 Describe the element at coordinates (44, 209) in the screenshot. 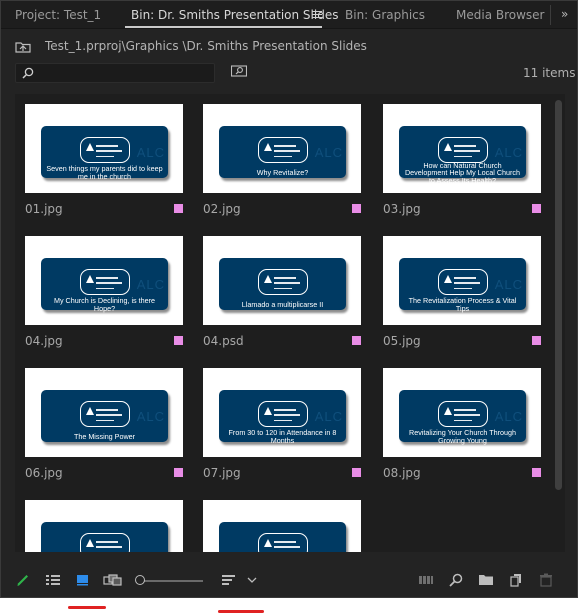

I see `item-filename: 01.jpg` at that location.